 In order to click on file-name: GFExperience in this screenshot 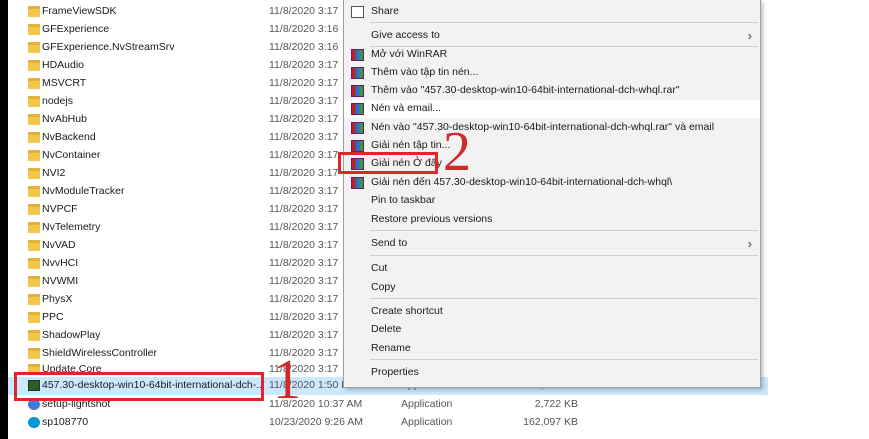, I will do `click(76, 29)`.